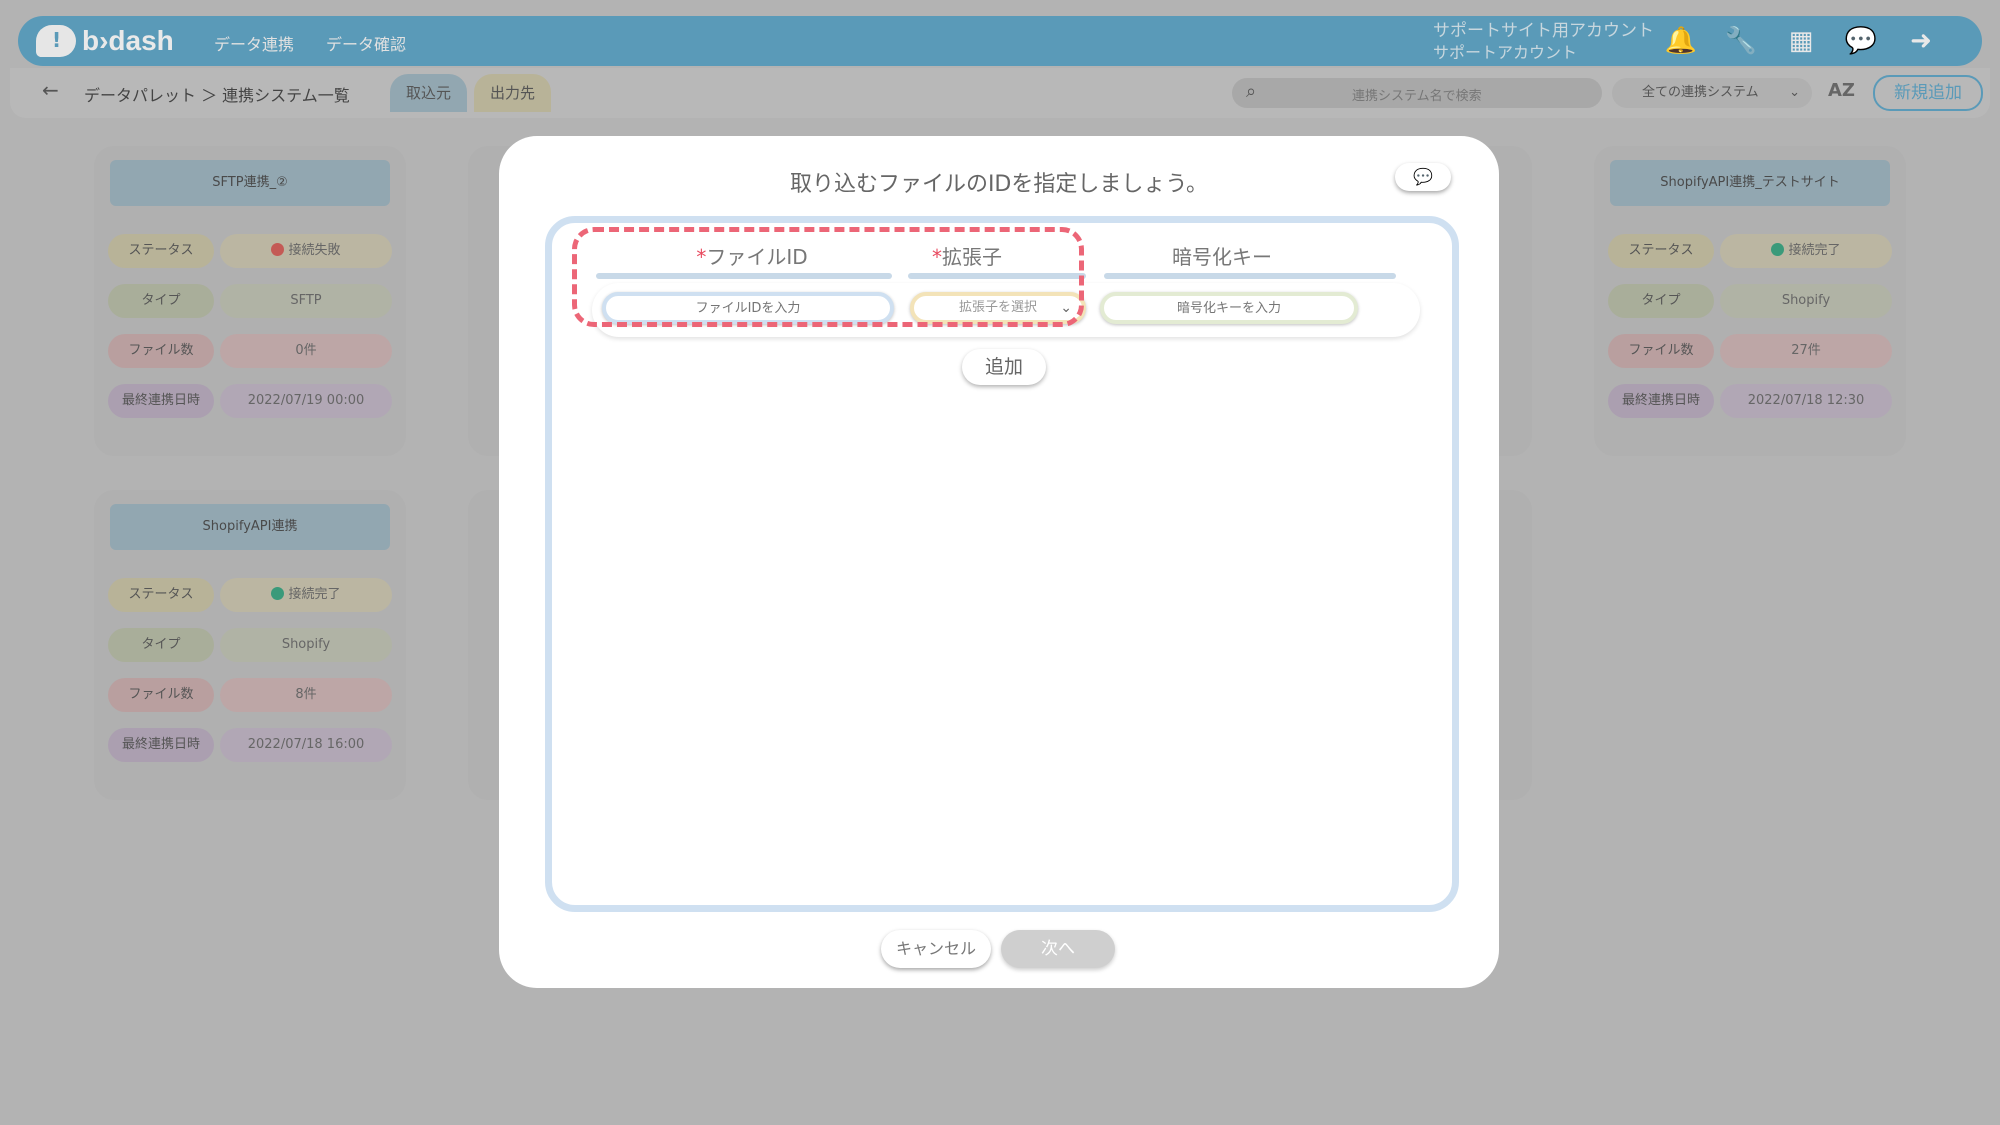  I want to click on column-underline, so click(1250, 276).